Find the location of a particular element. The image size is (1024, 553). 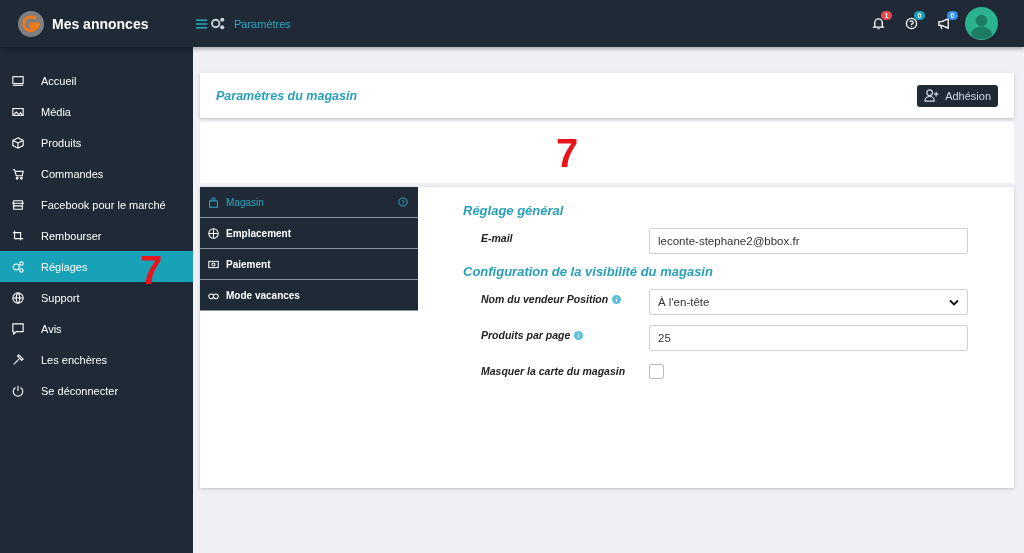

monitor-icon is located at coordinates (18, 80).